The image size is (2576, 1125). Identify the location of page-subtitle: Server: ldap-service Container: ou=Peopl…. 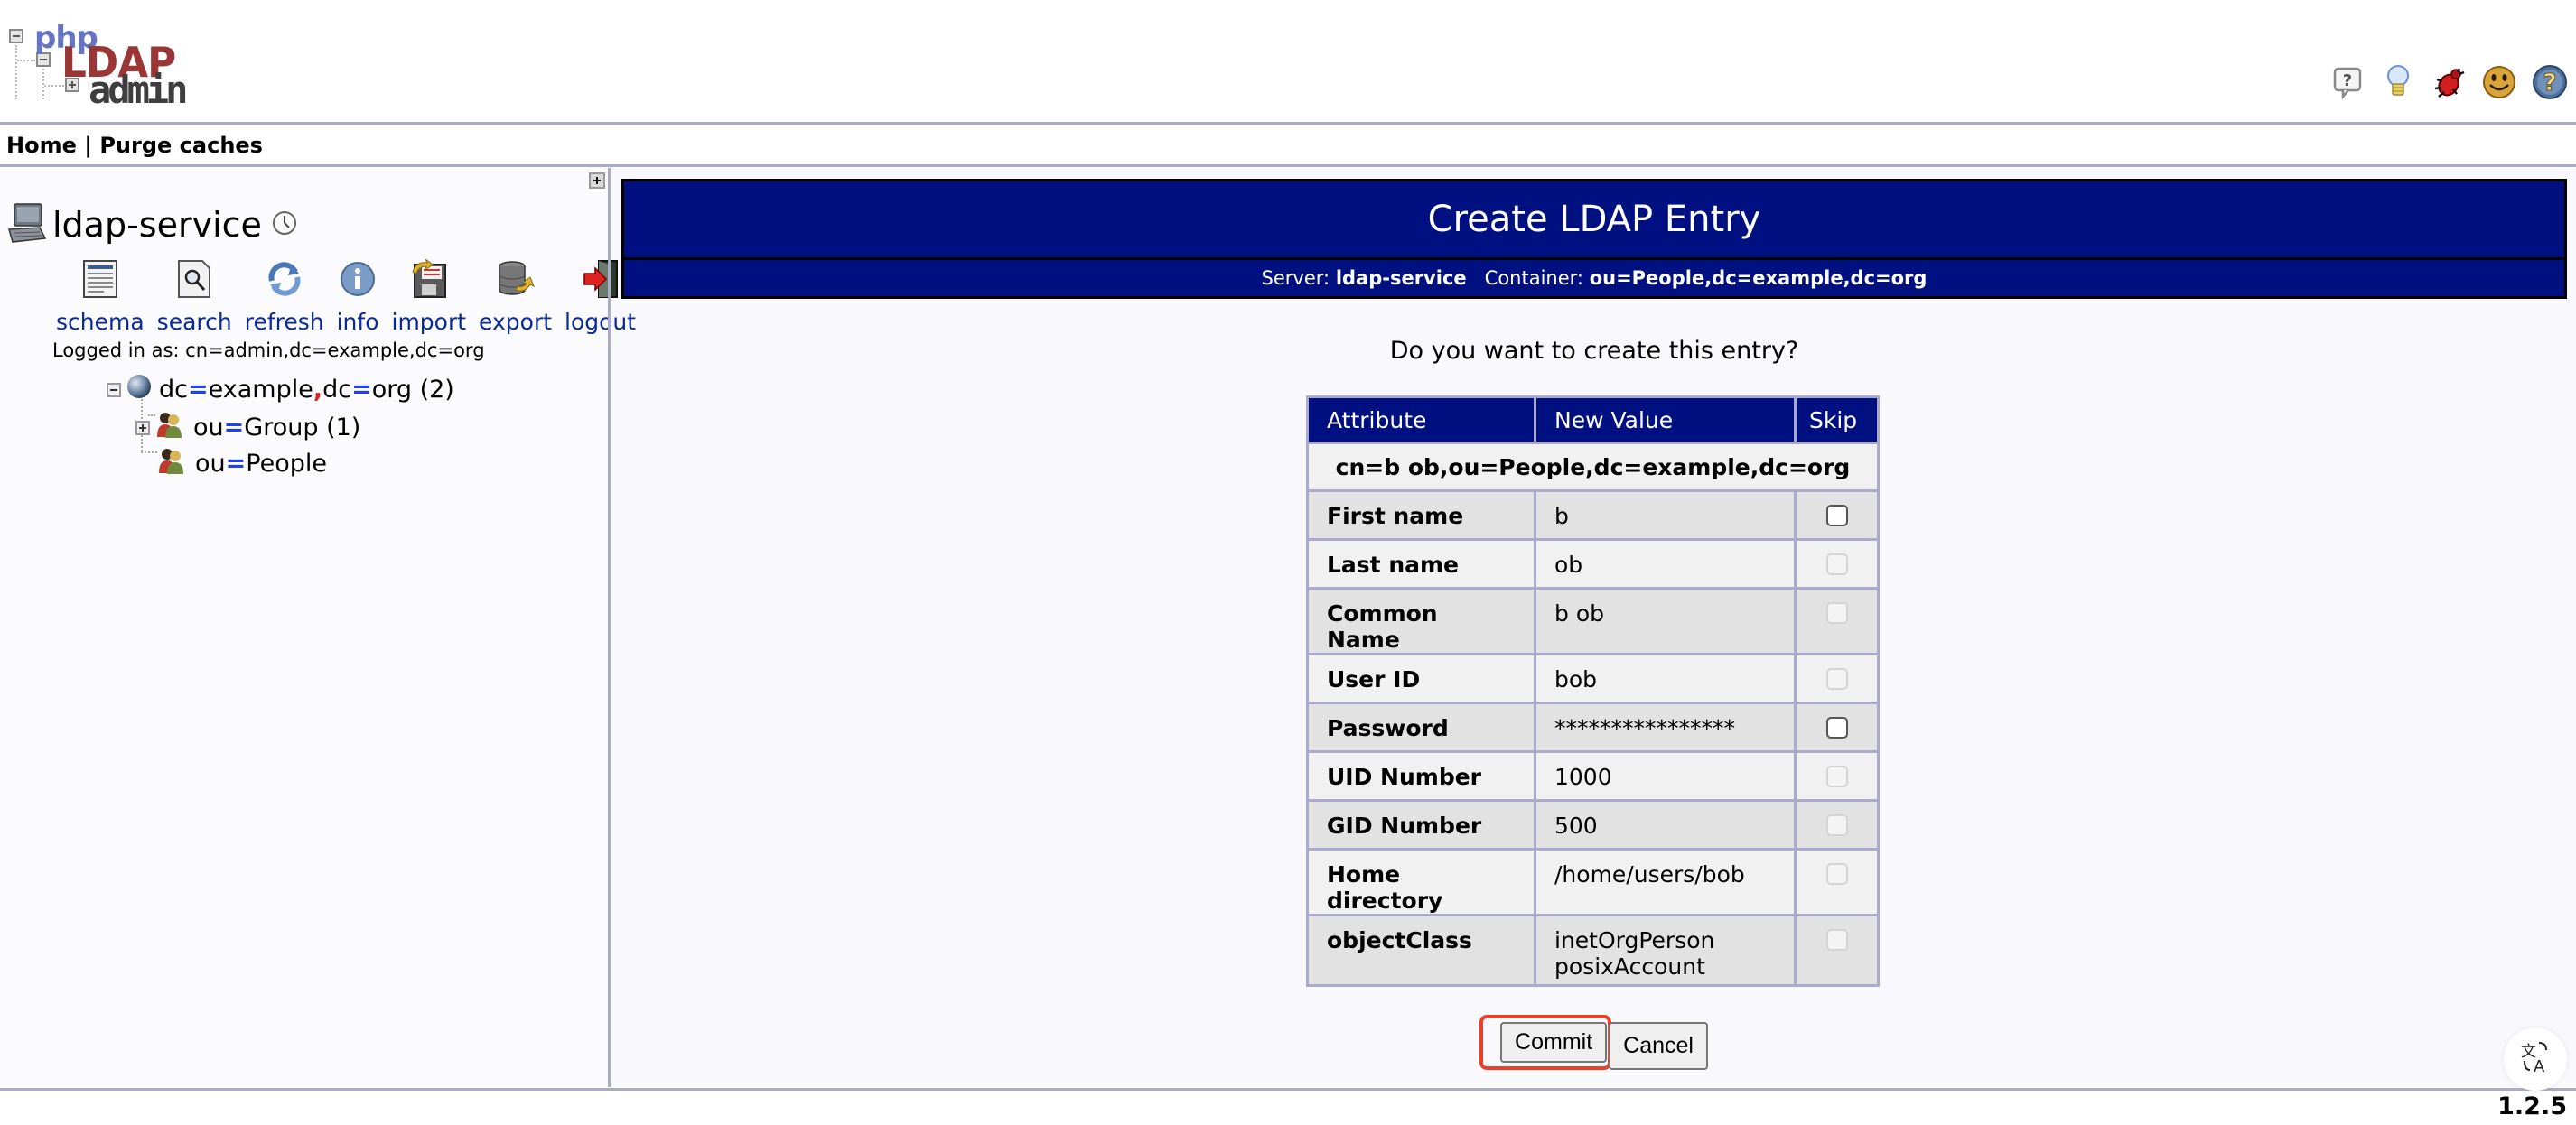
(1594, 278).